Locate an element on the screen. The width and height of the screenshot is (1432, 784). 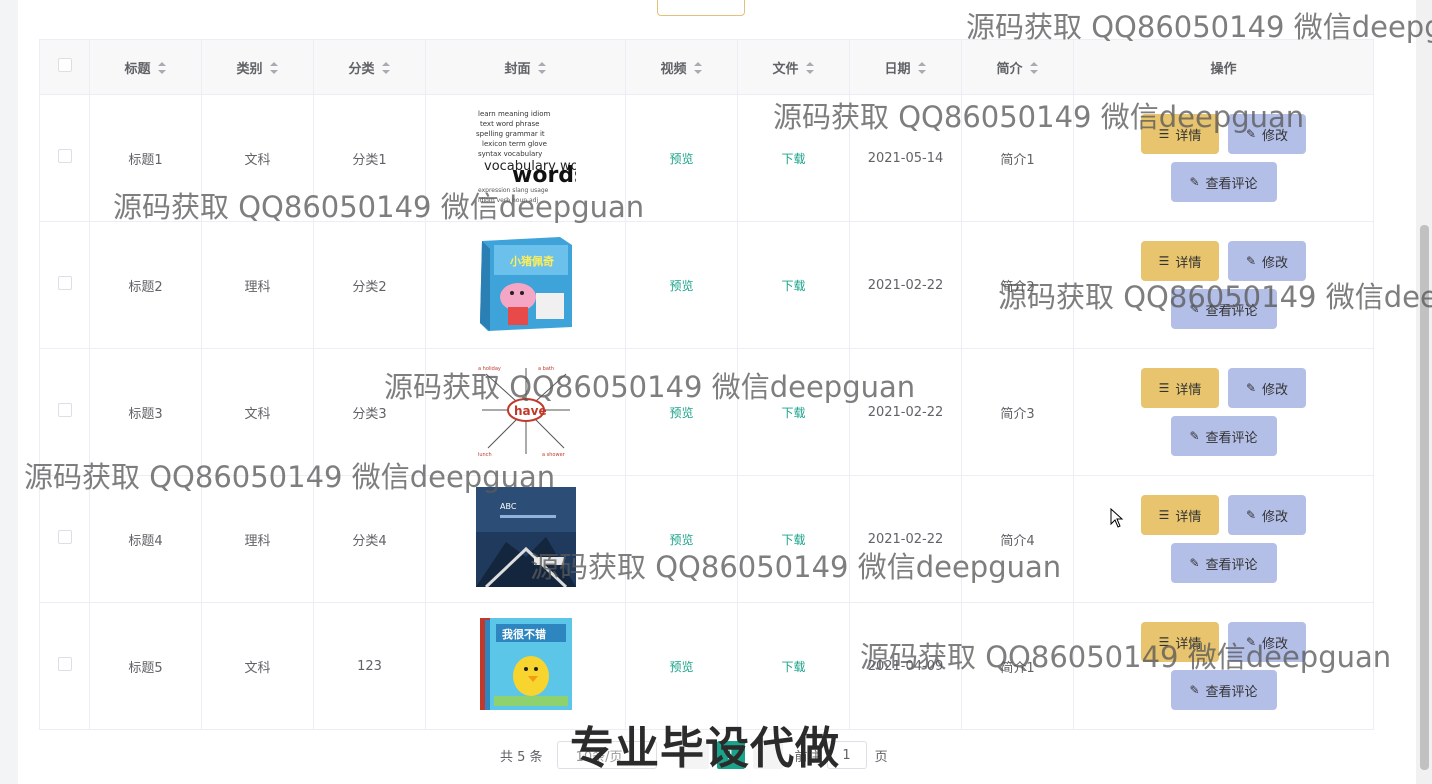
cell-type: 理科 is located at coordinates (257, 285).